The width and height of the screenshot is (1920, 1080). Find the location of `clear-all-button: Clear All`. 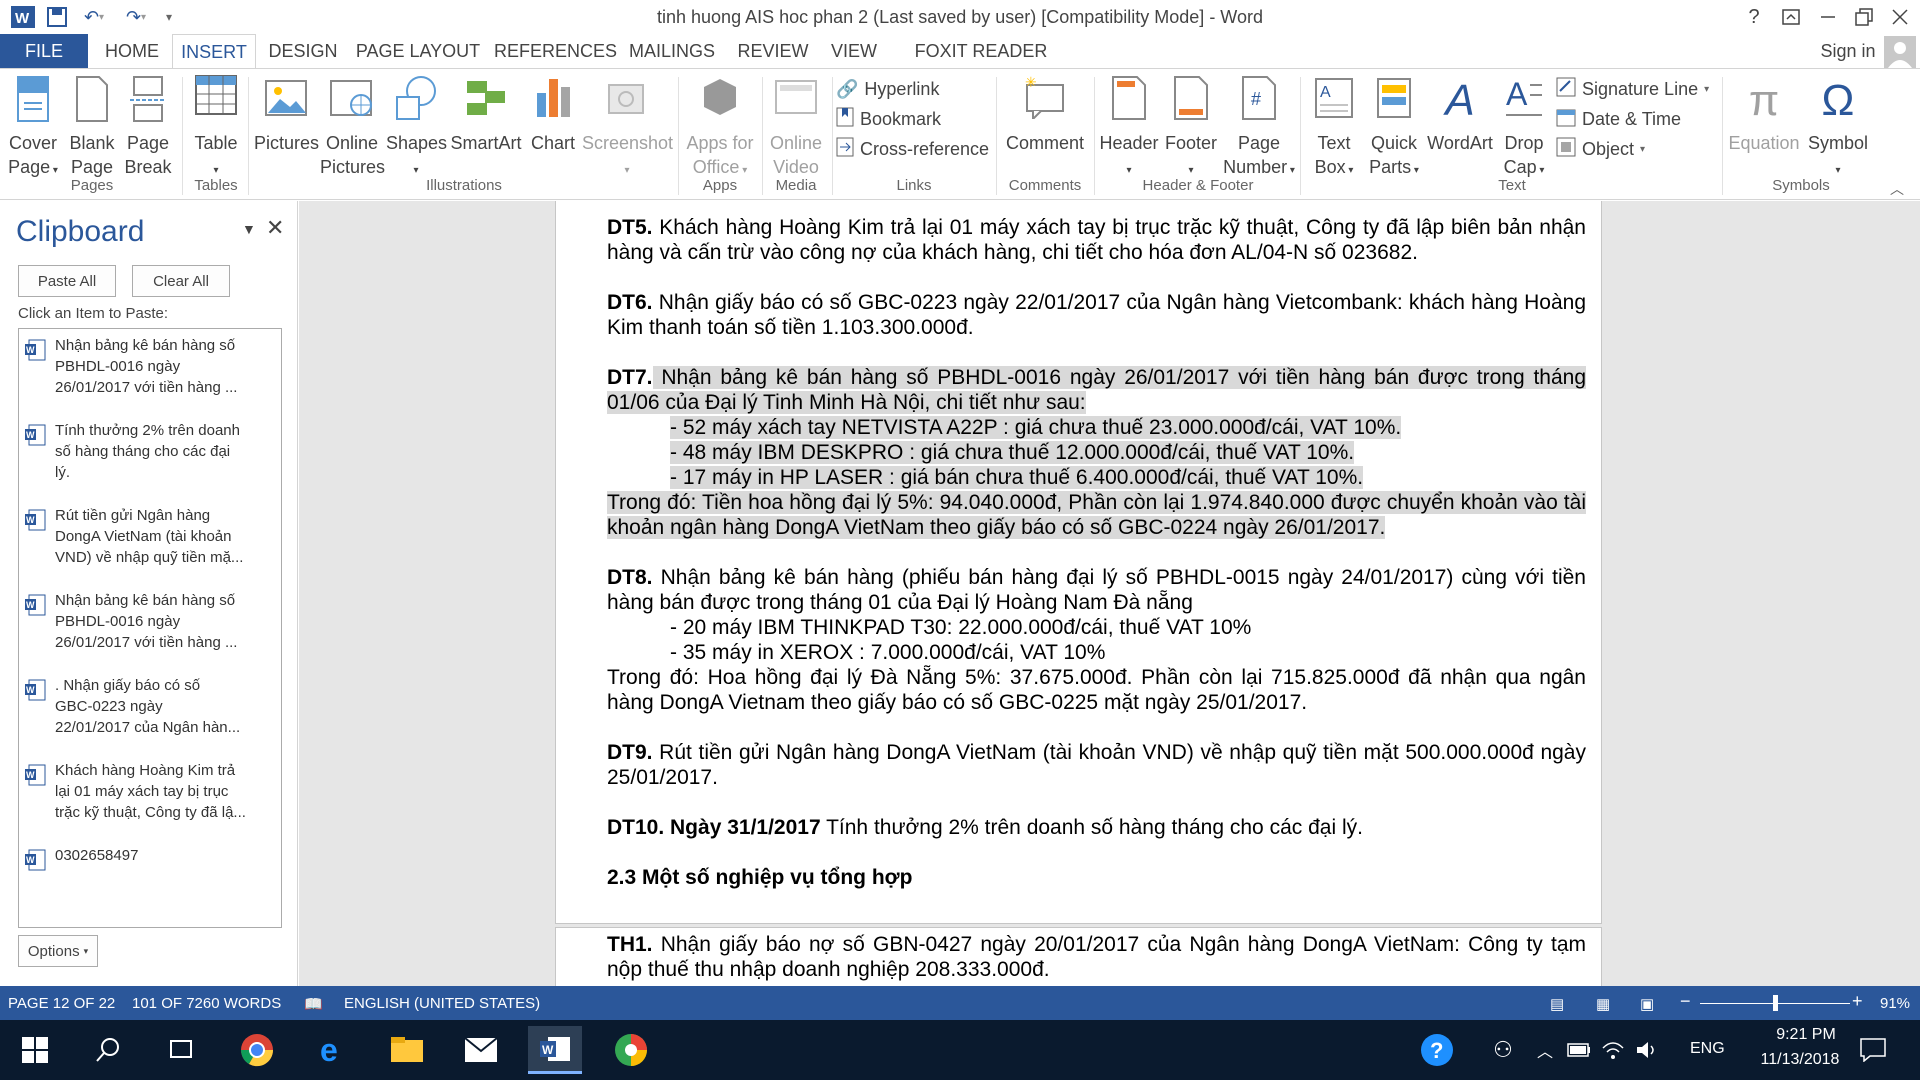

clear-all-button: Clear All is located at coordinates (181, 281).